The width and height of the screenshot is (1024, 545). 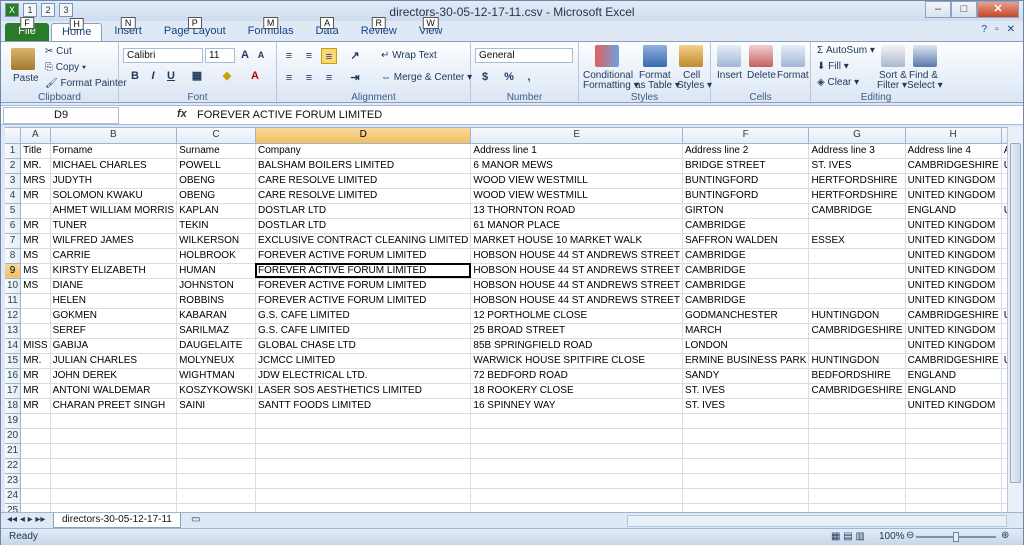 What do you see at coordinates (576, 286) in the screenshot?
I see `cell: HOBSON HOUSE 44 ST ANDREWS STREET` at bounding box center [576, 286].